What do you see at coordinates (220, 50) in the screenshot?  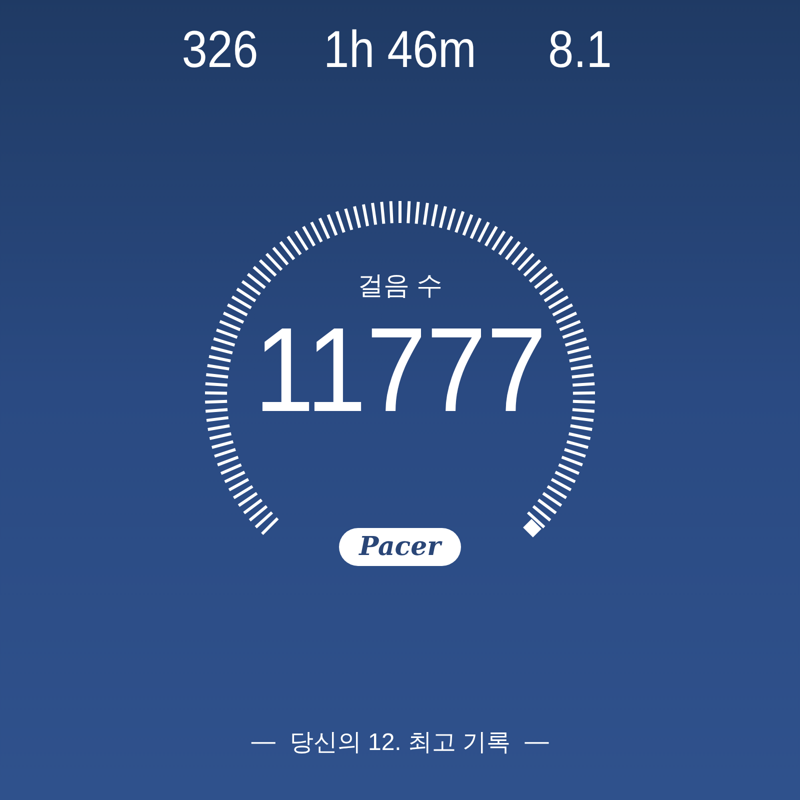 I see `stat-value: 326` at bounding box center [220, 50].